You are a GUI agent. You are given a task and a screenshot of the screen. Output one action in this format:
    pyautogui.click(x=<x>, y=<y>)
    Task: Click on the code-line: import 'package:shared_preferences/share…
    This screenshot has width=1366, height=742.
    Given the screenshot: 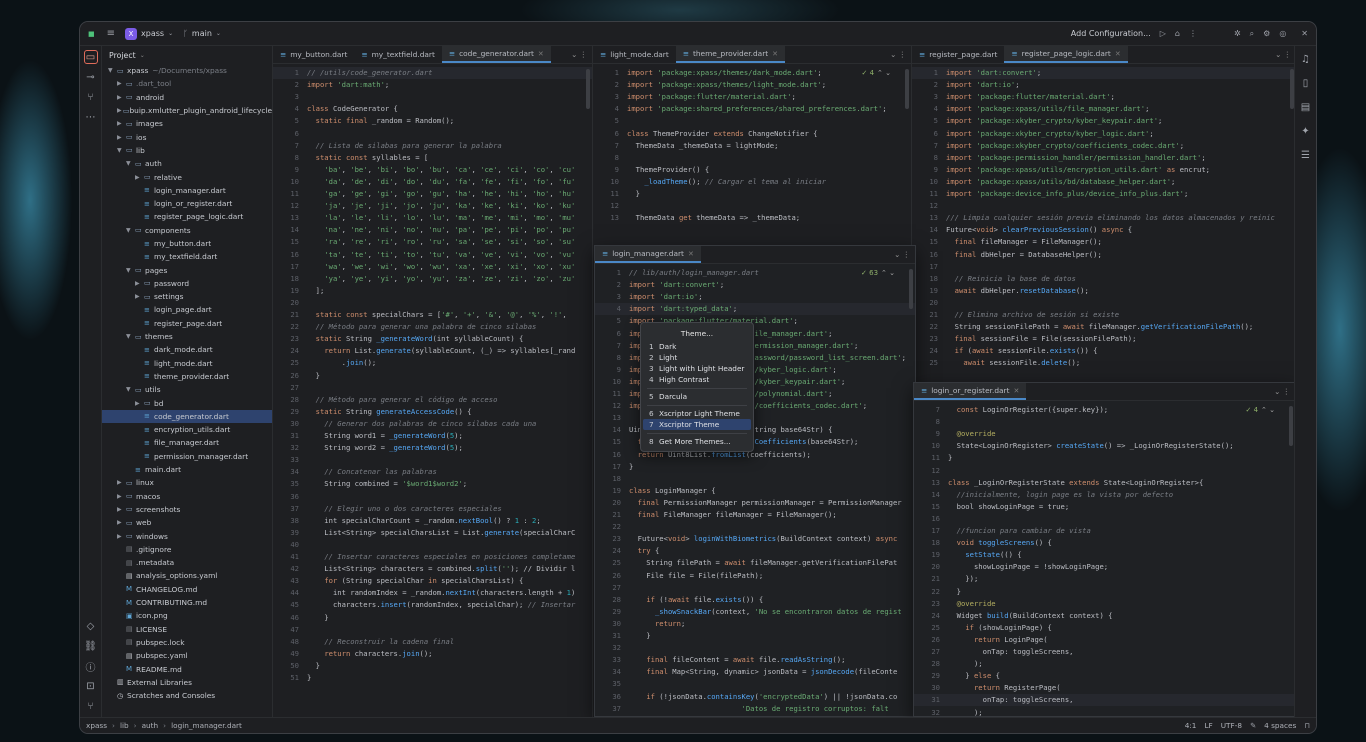 What is the action you would take?
    pyautogui.click(x=757, y=109)
    